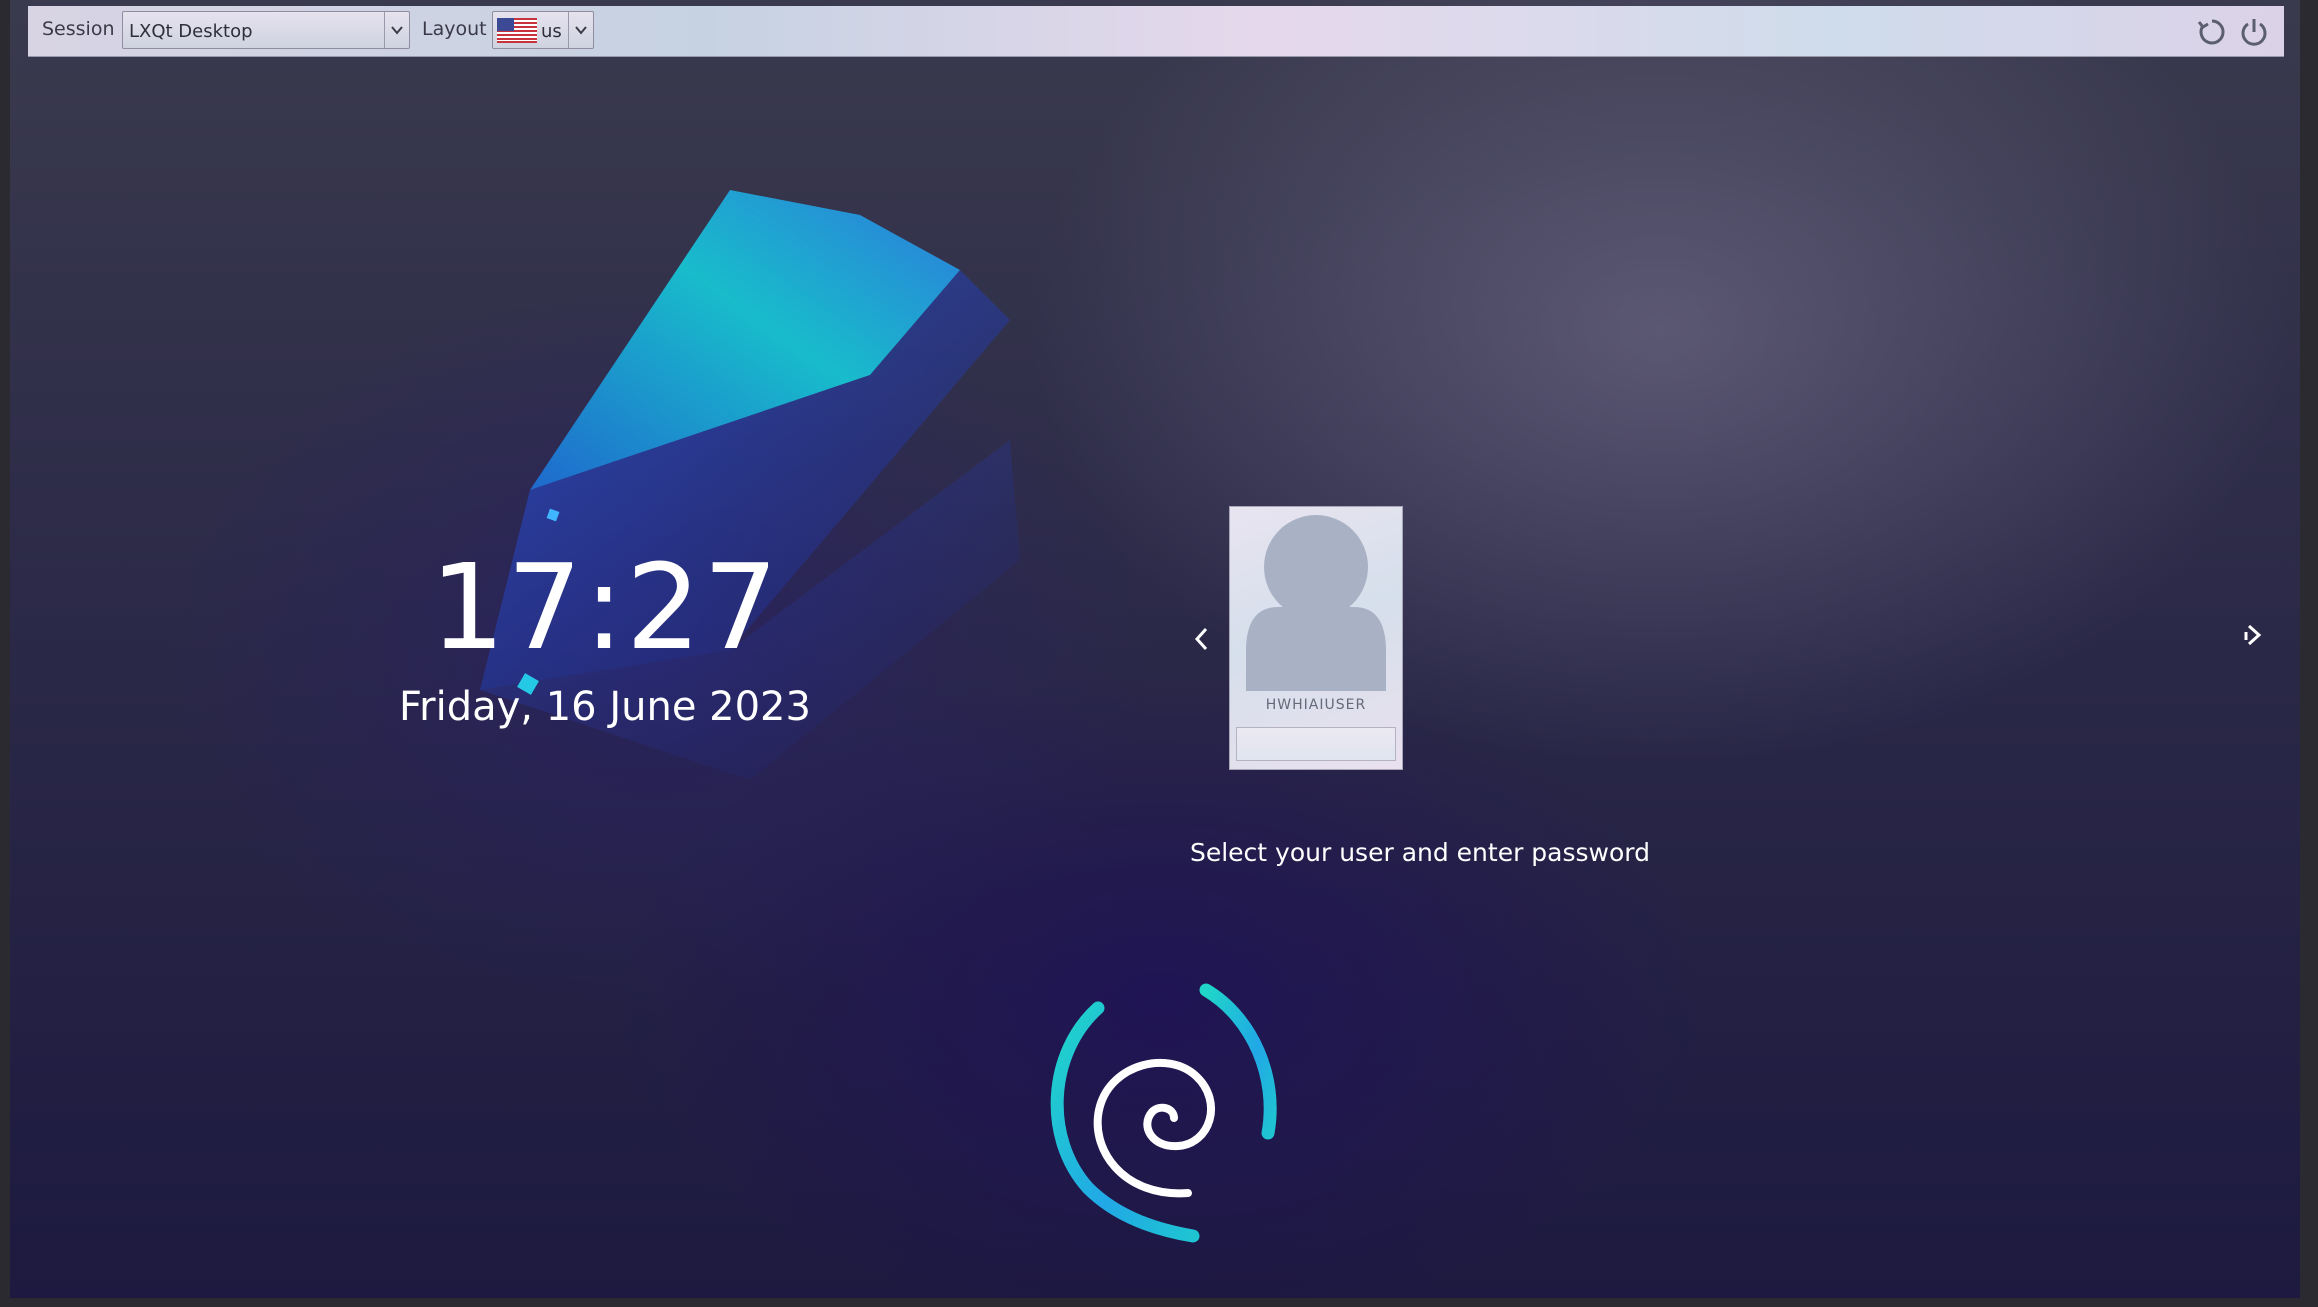 The height and width of the screenshot is (1307, 2318). Describe the element at coordinates (191, 31) in the screenshot. I see `session-value: LXQt Desktop` at that location.